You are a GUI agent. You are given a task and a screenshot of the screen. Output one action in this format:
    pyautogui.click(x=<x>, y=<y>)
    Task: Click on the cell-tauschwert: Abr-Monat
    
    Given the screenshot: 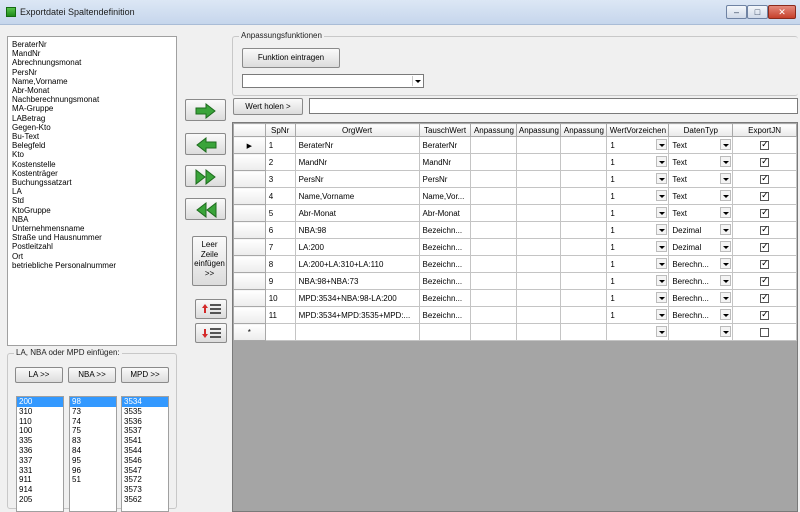 What is the action you would take?
    pyautogui.click(x=445, y=213)
    